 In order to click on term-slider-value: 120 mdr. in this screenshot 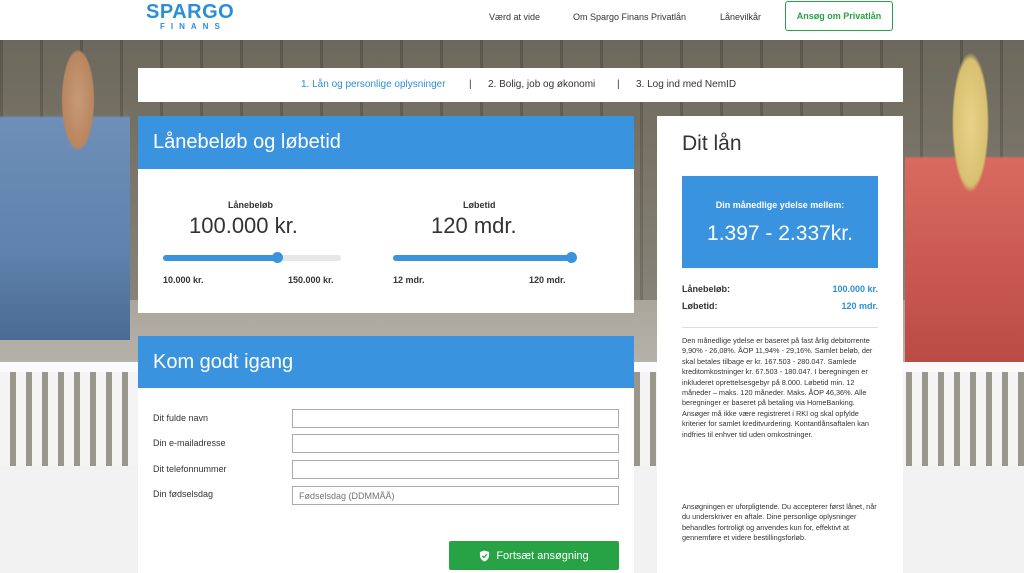, I will do `click(474, 225)`.